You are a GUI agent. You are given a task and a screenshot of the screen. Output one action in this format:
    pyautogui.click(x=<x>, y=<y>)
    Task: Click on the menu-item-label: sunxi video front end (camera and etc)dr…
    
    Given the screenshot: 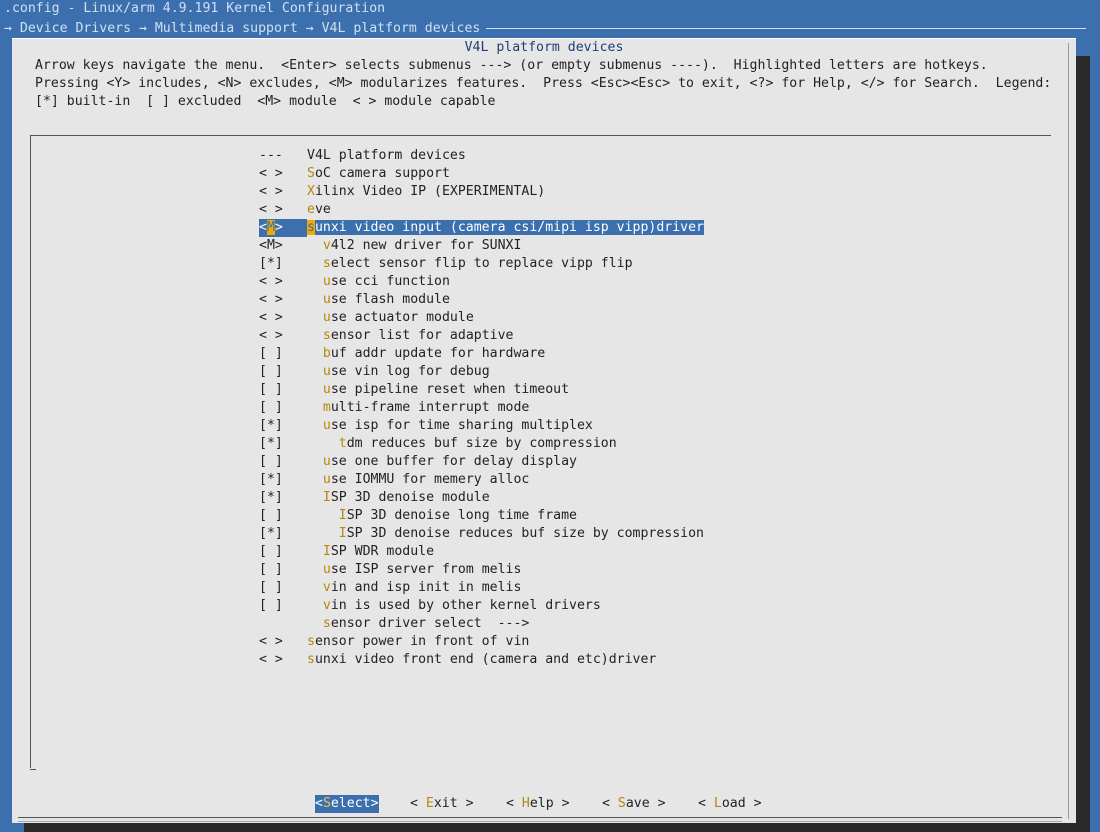 What is the action you would take?
    pyautogui.click(x=481, y=659)
    